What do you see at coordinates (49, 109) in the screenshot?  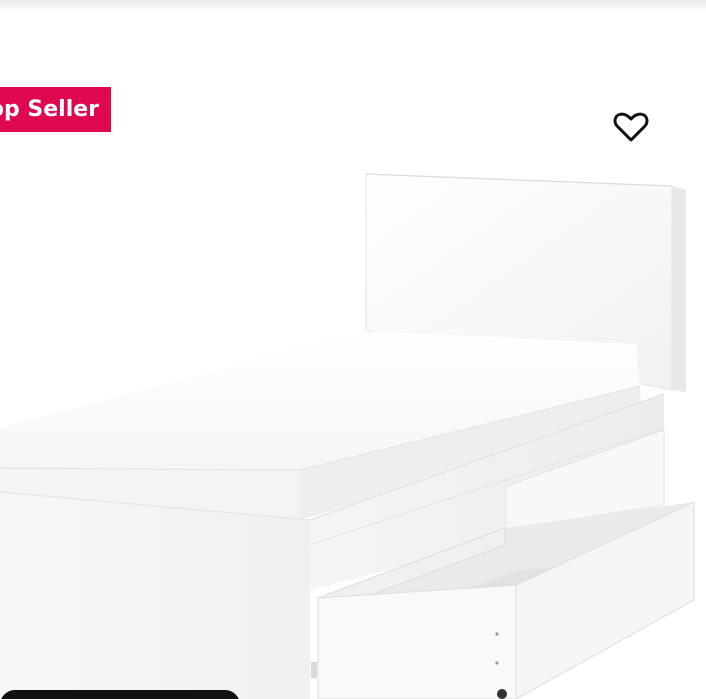 I see `badge-label: op Seller` at bounding box center [49, 109].